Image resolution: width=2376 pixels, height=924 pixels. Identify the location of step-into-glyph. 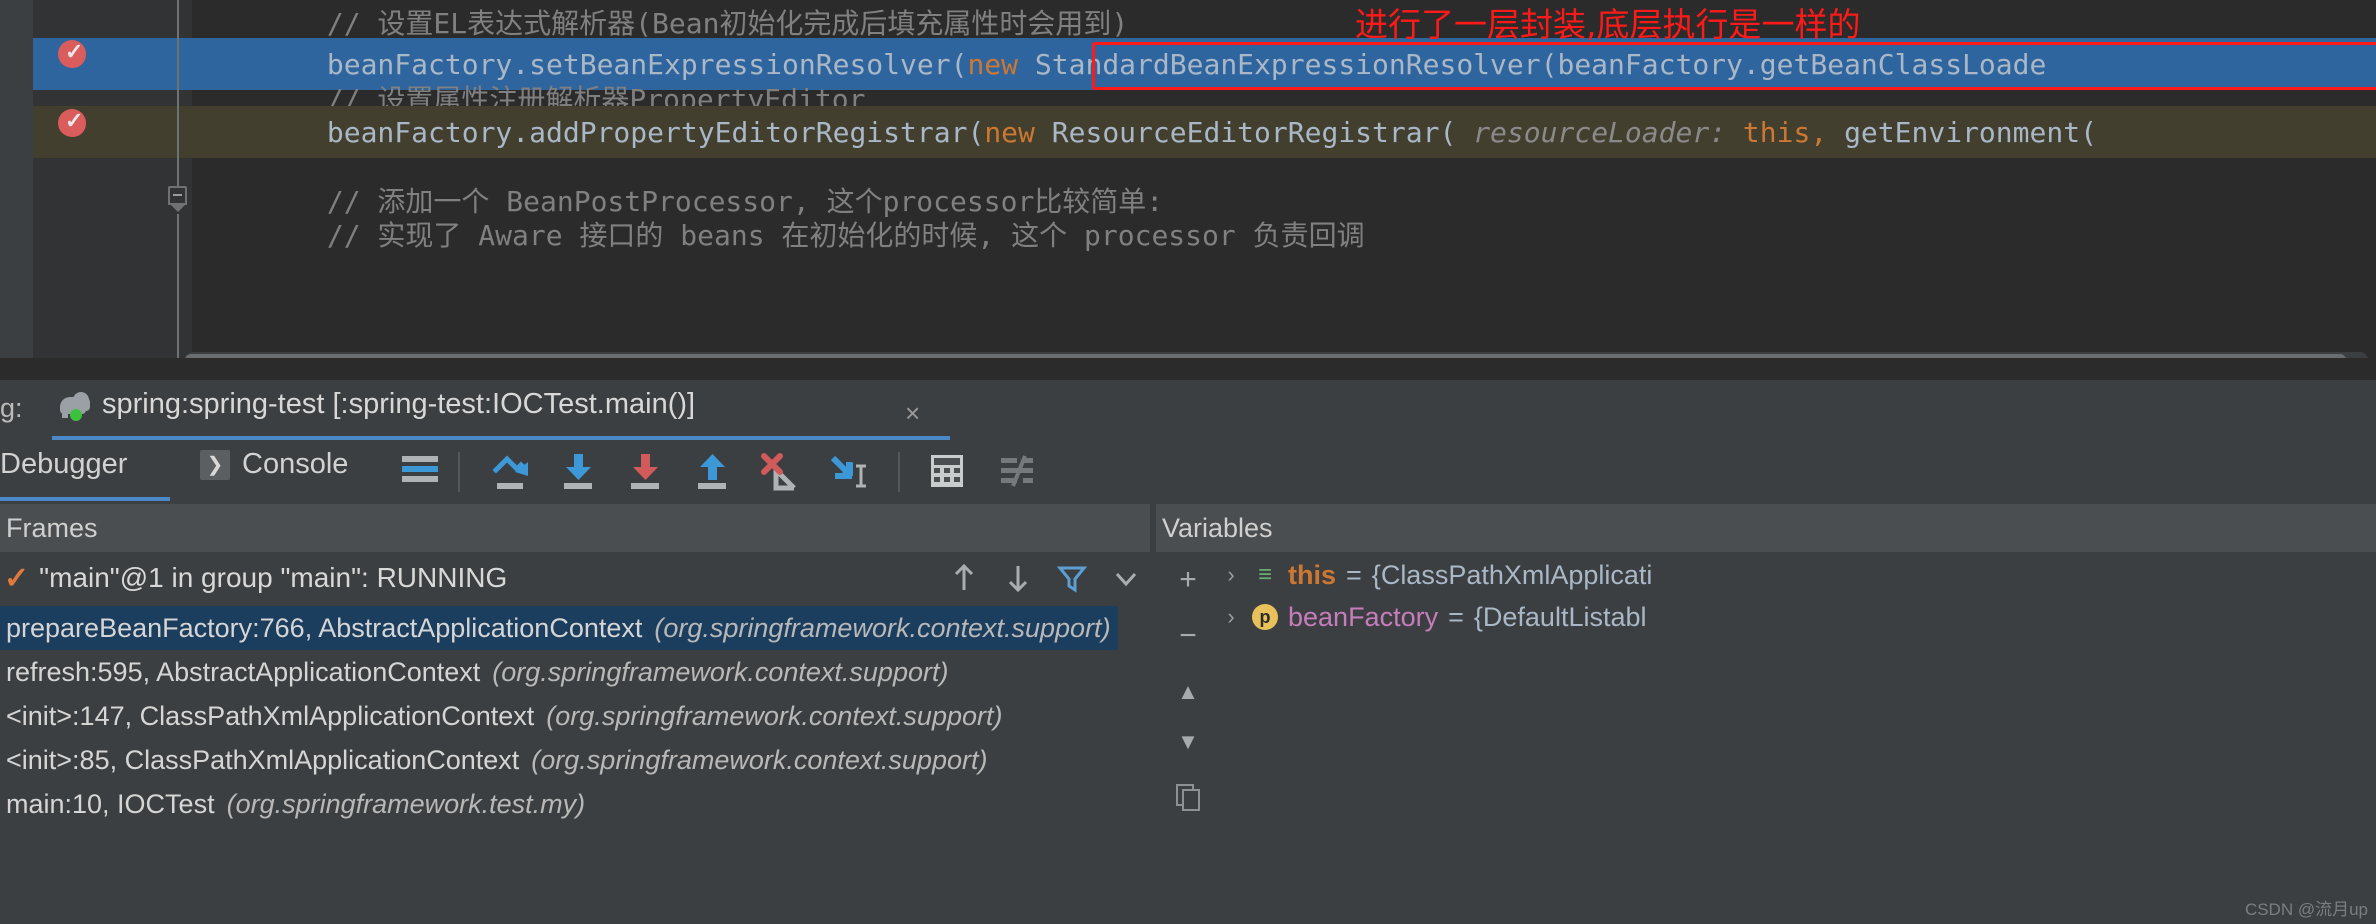
(578, 471).